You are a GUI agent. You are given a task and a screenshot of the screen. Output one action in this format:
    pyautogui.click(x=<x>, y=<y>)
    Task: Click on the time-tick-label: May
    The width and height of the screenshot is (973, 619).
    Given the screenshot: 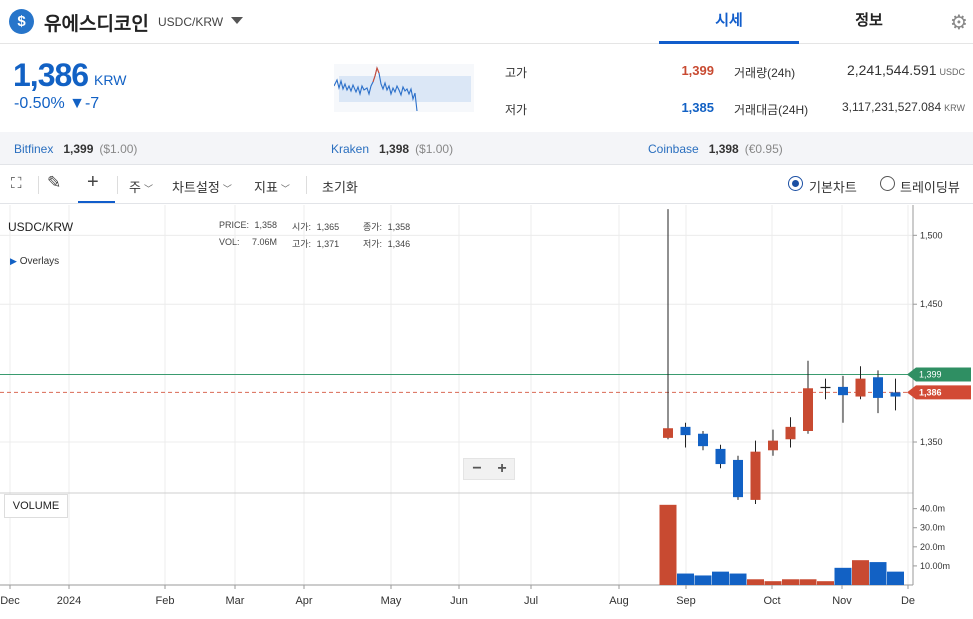 What is the action you would take?
    pyautogui.click(x=391, y=601)
    